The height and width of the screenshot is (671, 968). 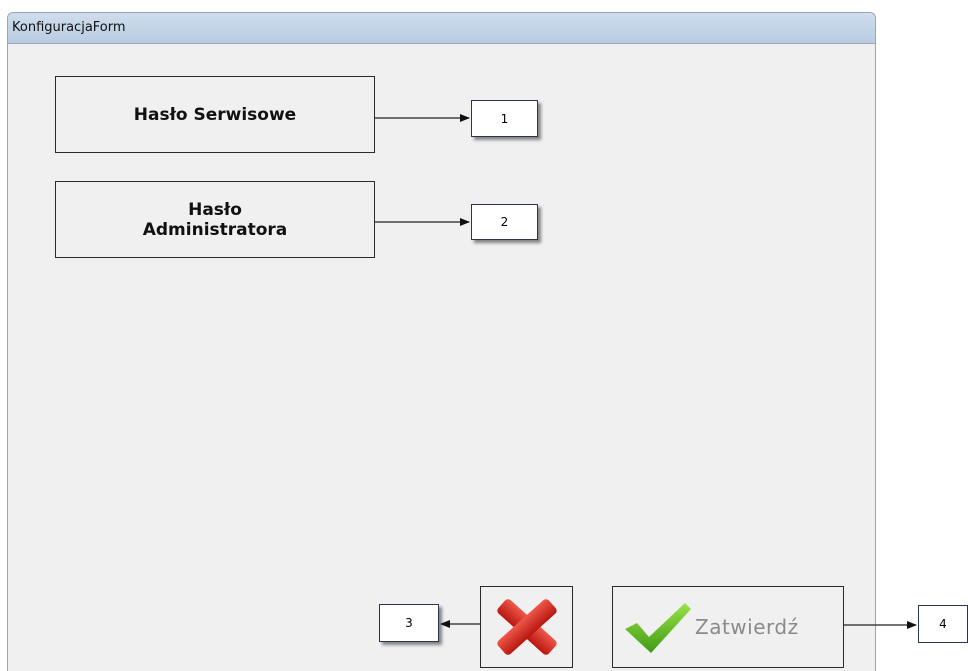 I want to click on callout-3-number: 3, so click(x=409, y=623).